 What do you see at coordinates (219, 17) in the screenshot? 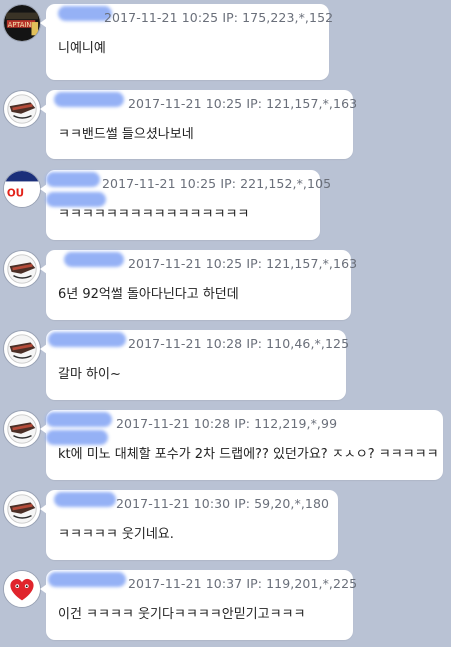
I see `message-meta: 2017-11-21 10:25 IP: 175,223,*,152` at bounding box center [219, 17].